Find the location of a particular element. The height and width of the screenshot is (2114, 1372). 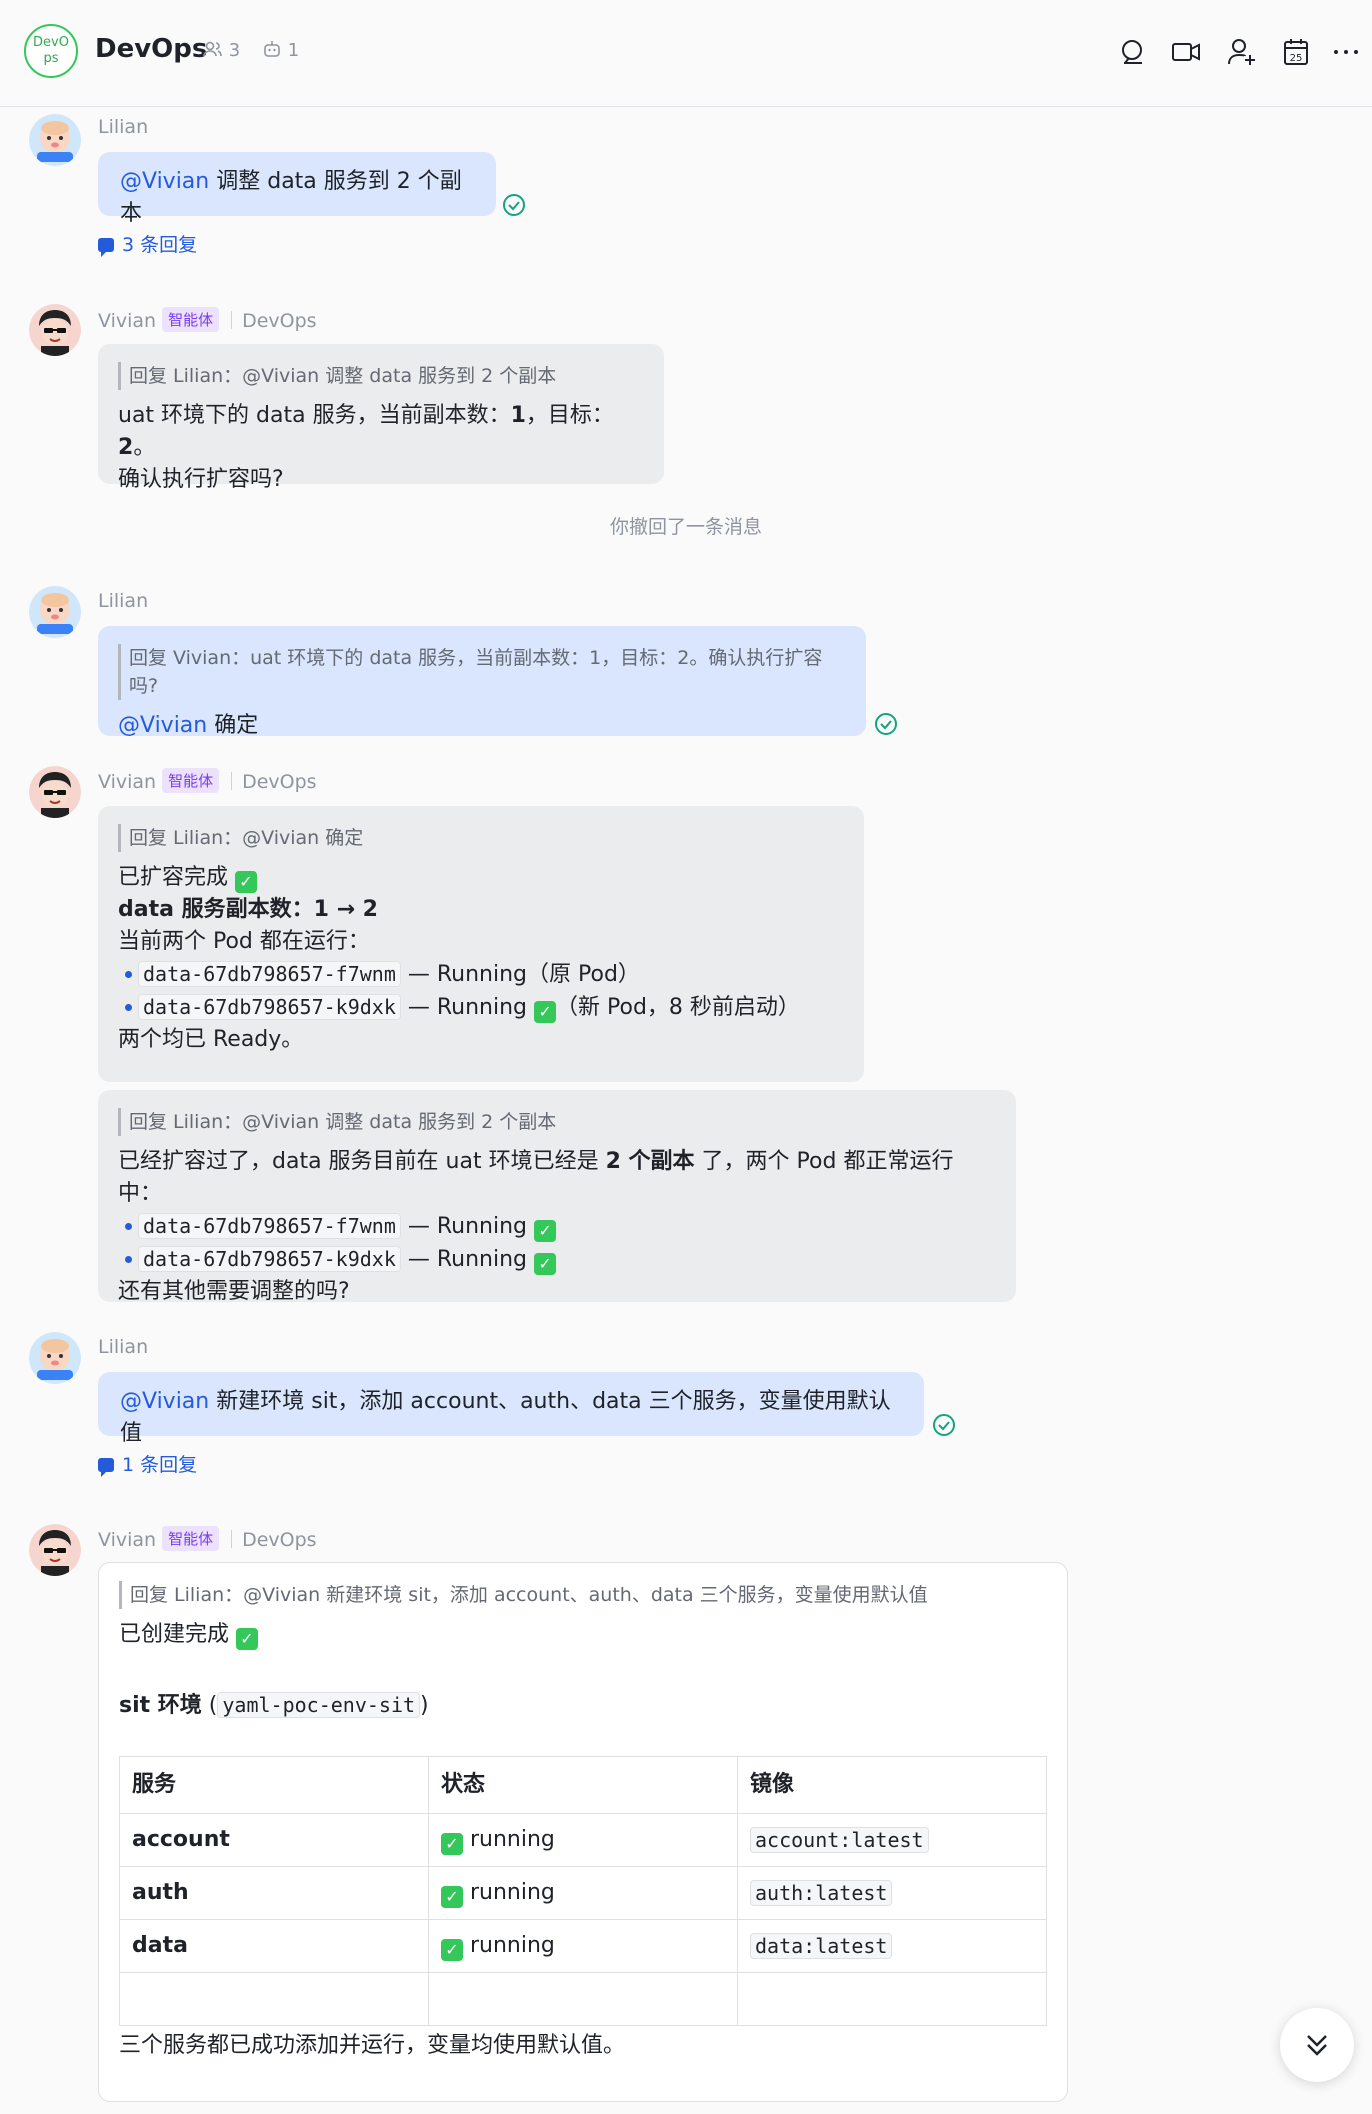

replies-count: 3 条回复 is located at coordinates (160, 245).